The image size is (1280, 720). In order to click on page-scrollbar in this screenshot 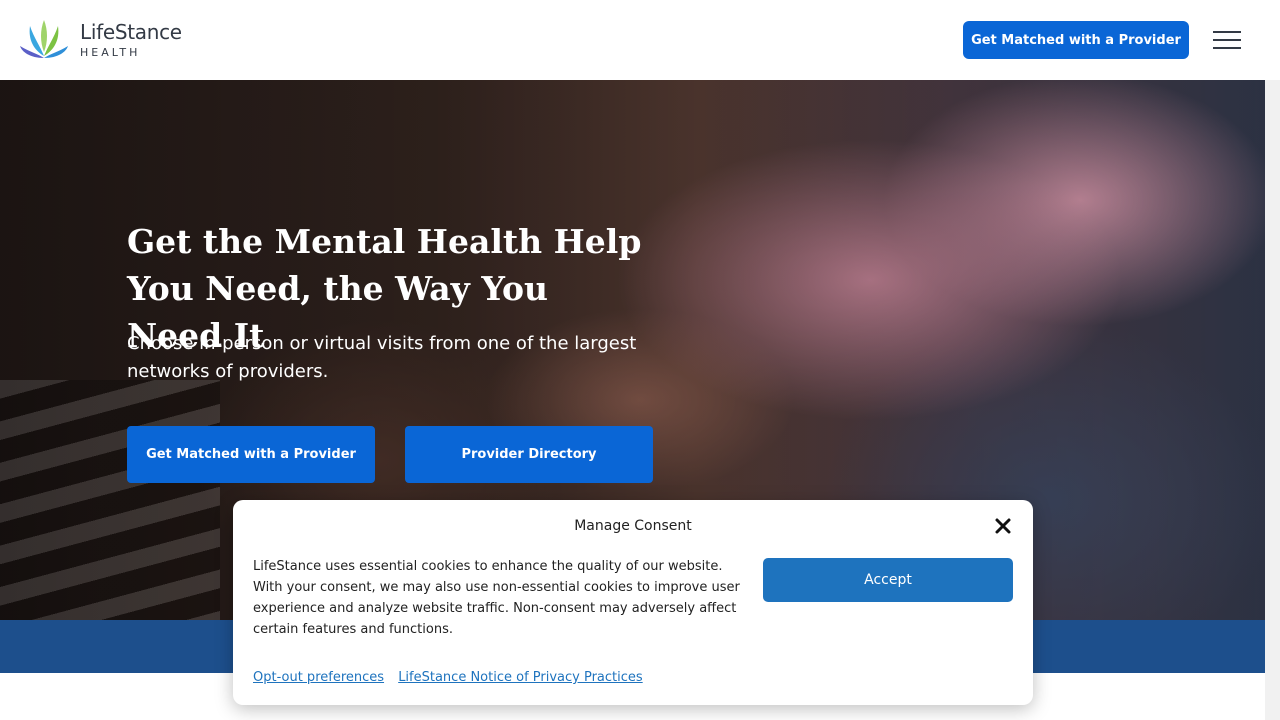, I will do `click(1272, 400)`.